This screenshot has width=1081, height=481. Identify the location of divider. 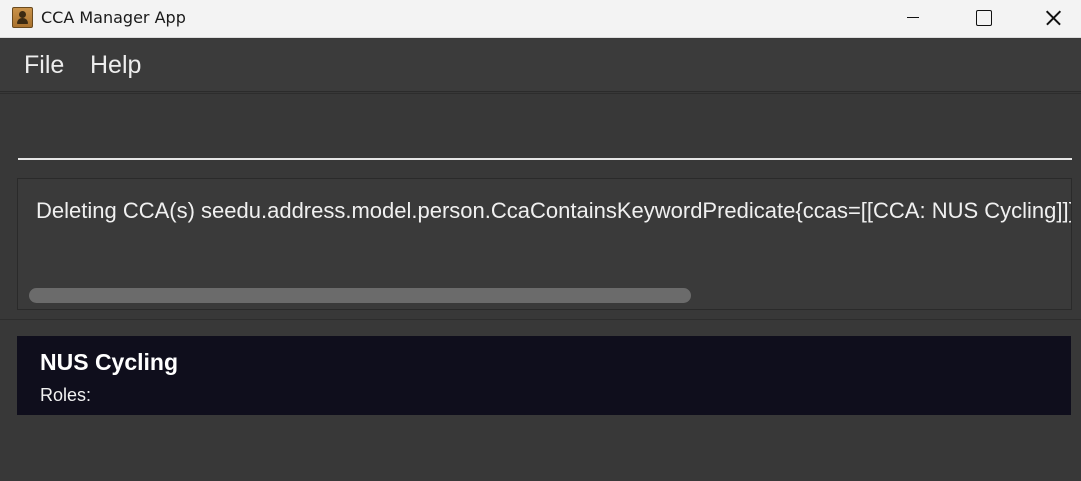
(540, 319).